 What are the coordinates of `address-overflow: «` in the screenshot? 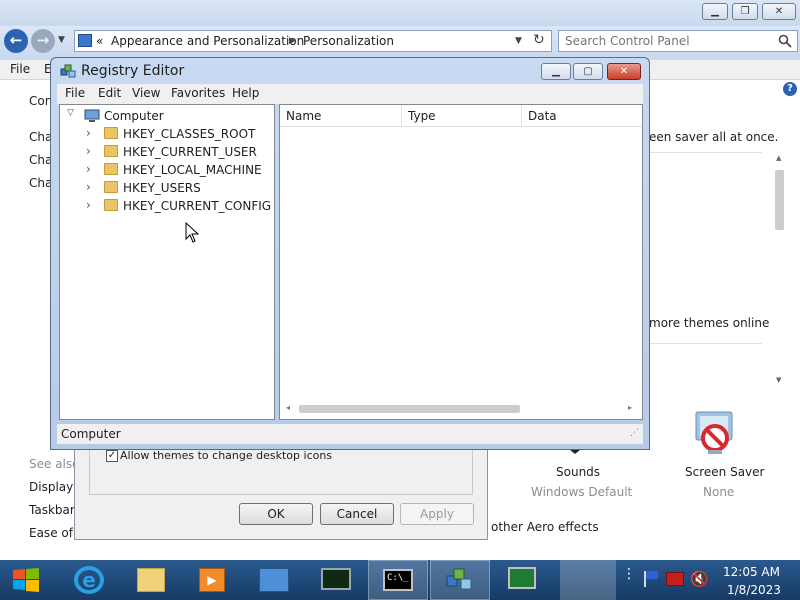 It's located at (99, 41).